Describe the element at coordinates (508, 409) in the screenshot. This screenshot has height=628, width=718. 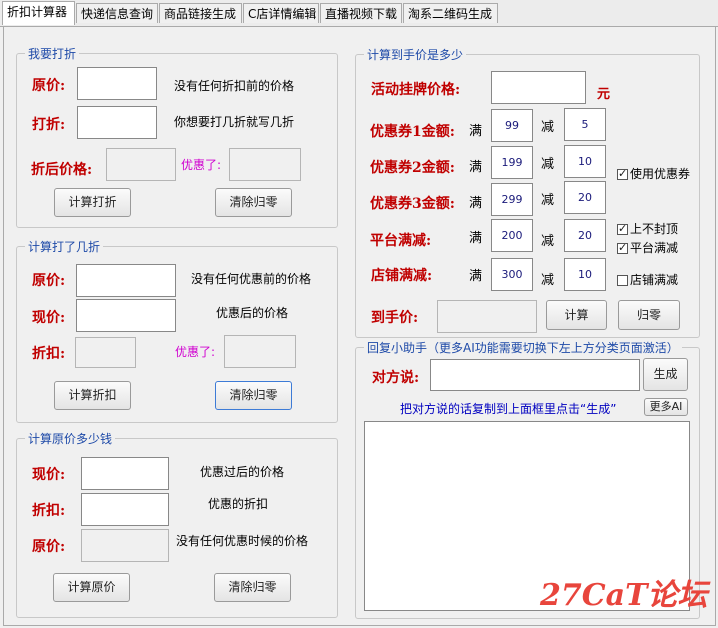
I see `reply-instruction: 把对方说的话复制到上面框里点击“生成”` at that location.